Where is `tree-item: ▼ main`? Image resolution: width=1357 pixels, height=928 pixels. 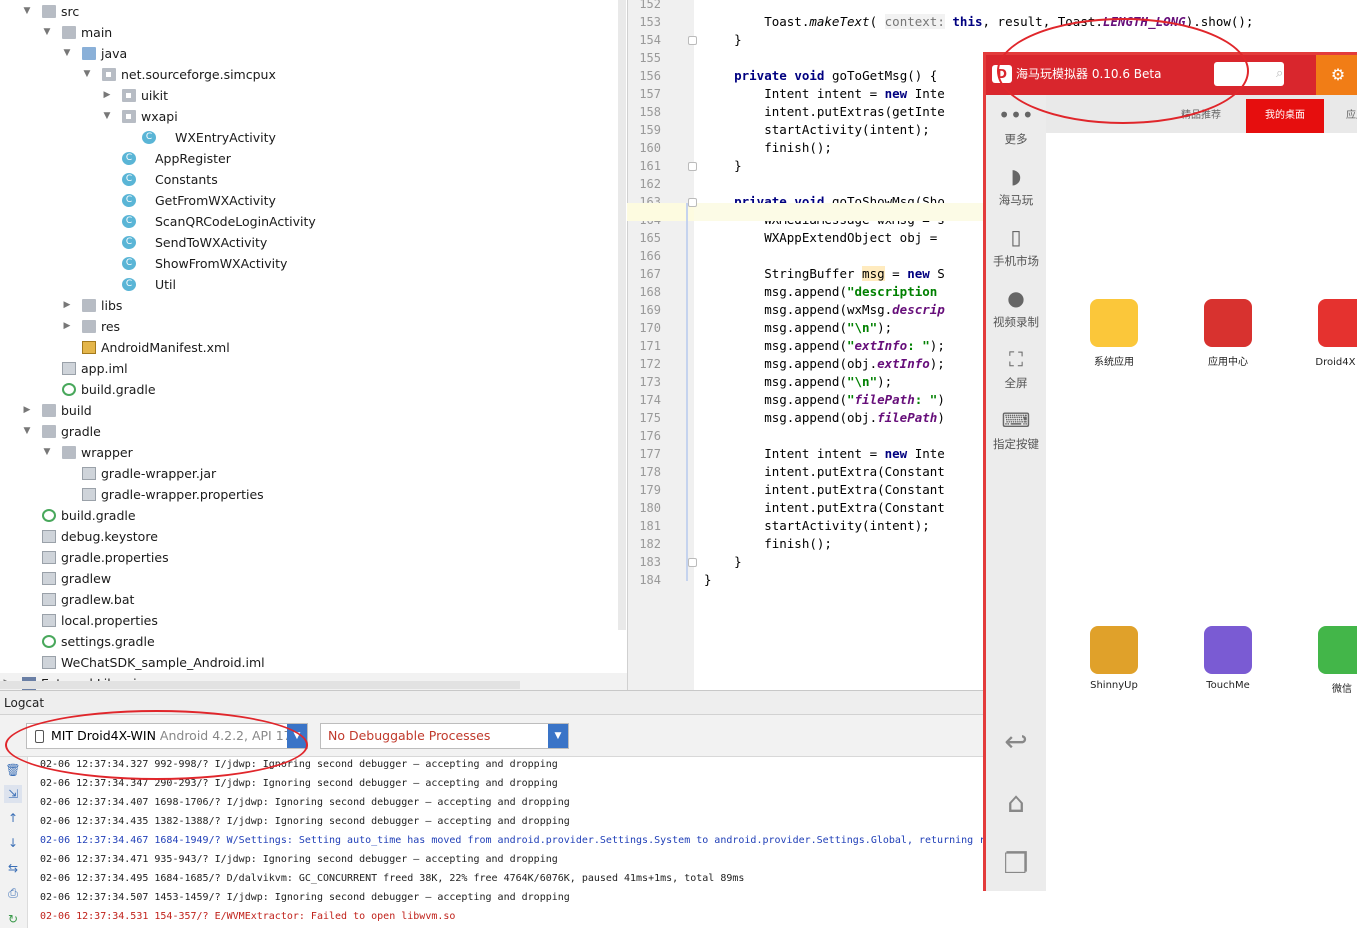 tree-item: ▼ main is located at coordinates (313, 32).